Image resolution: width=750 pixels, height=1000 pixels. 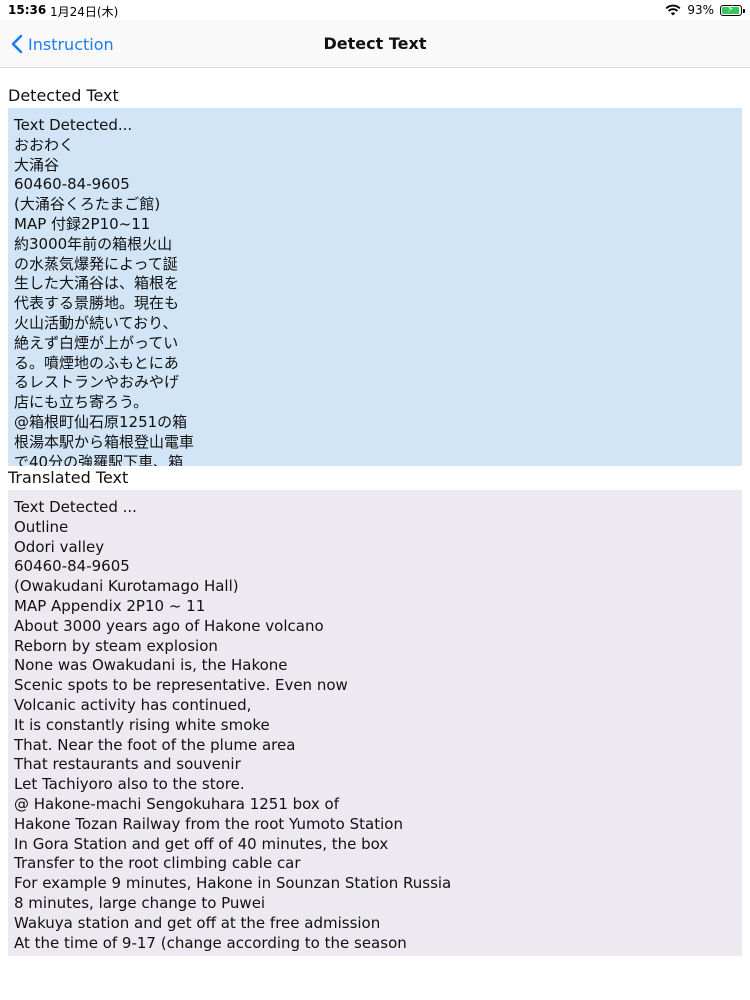 I want to click on translated-text-label: Translated Text, so click(x=68, y=477).